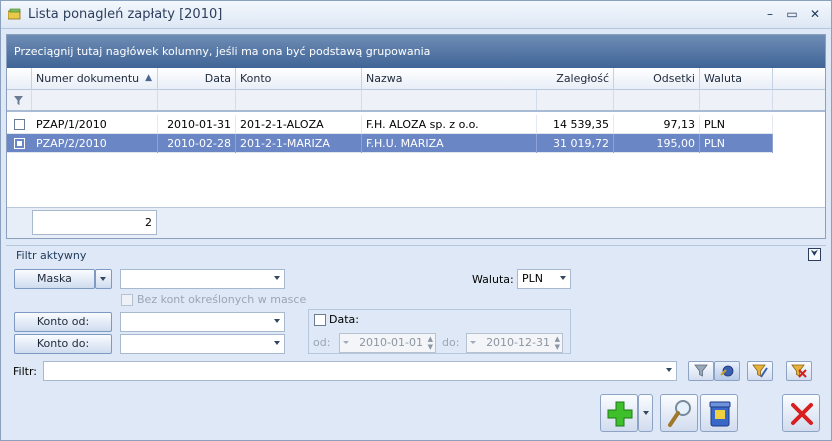 This screenshot has height=441, width=832. Describe the element at coordinates (14, 14) in the screenshot. I see `app-icon` at that location.